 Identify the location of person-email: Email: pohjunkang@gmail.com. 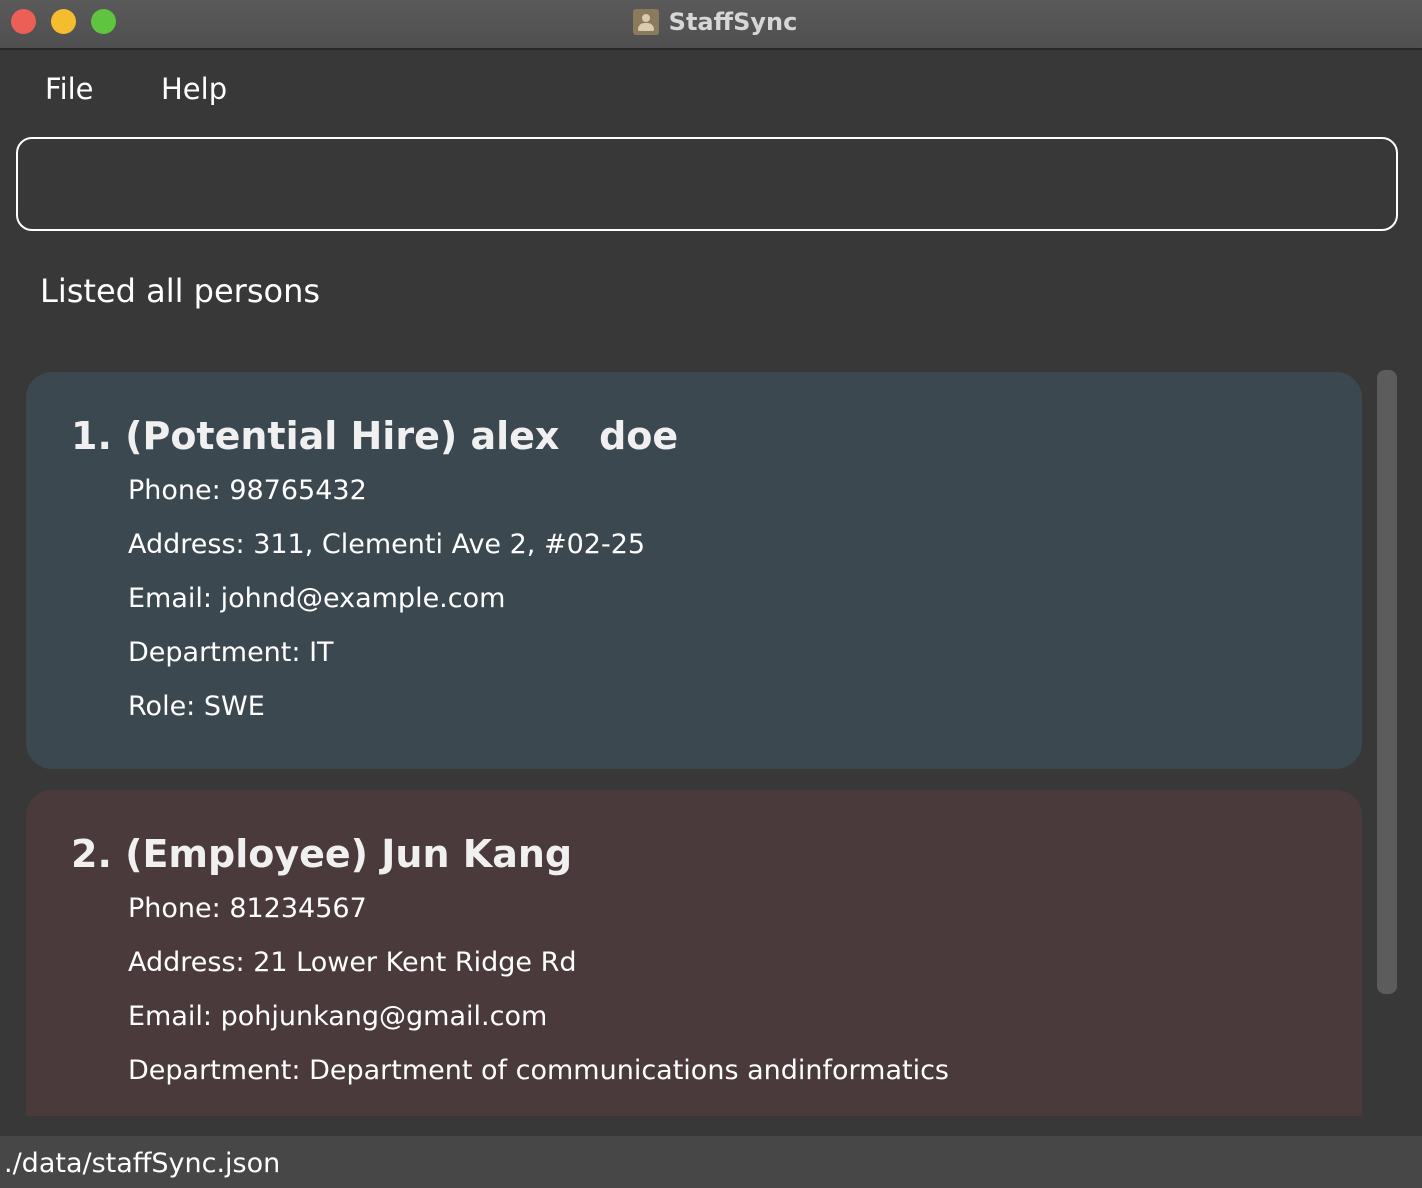
(338, 1016).